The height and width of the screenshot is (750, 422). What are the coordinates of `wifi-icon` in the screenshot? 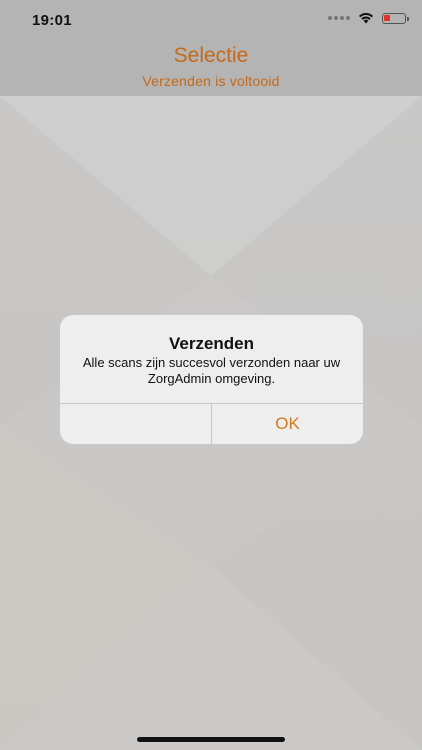 It's located at (366, 18).